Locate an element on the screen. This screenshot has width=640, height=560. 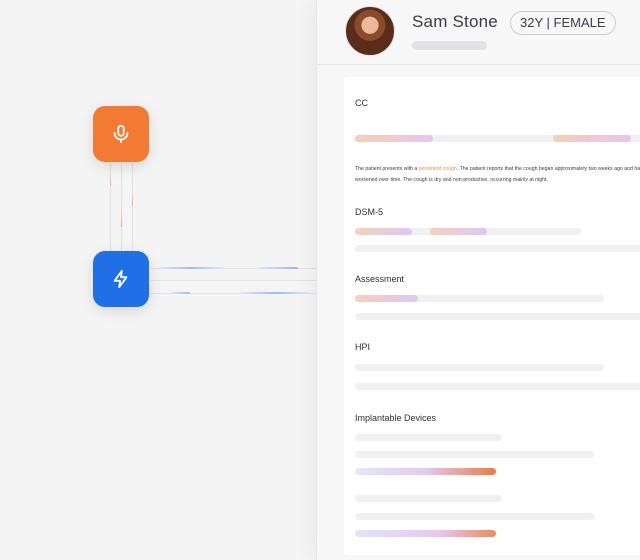
lightning-bolt-icon is located at coordinates (120, 279).